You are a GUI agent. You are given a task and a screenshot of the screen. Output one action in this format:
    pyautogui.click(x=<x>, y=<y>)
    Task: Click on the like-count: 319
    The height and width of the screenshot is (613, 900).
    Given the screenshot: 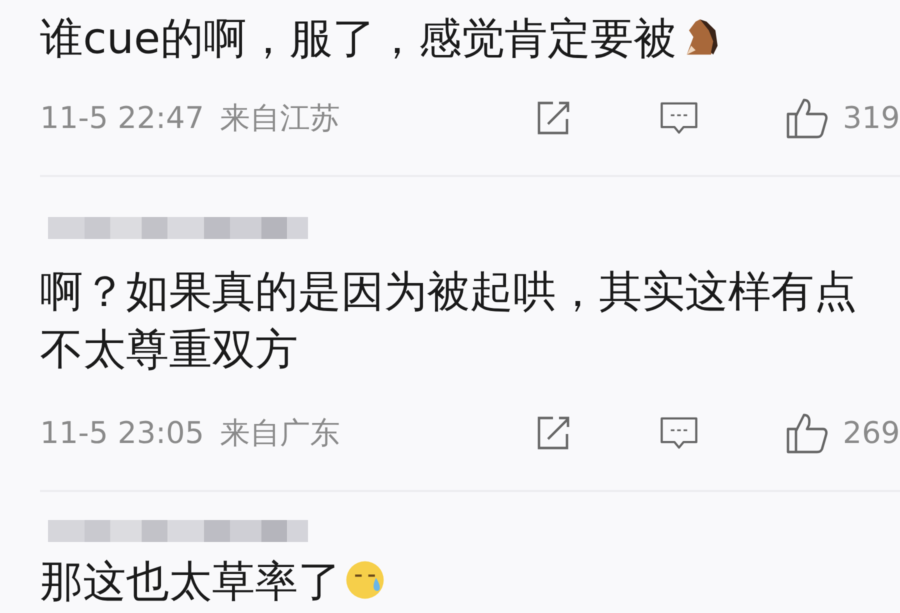 What is the action you would take?
    pyautogui.click(x=871, y=118)
    